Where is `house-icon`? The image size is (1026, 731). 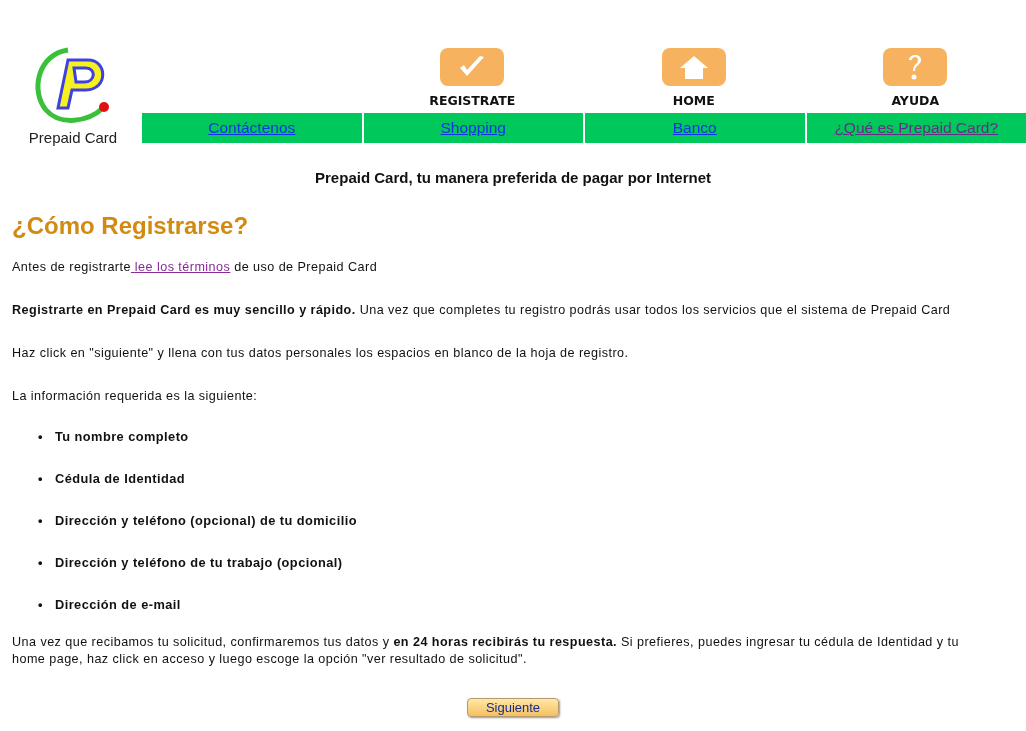 house-icon is located at coordinates (693, 67).